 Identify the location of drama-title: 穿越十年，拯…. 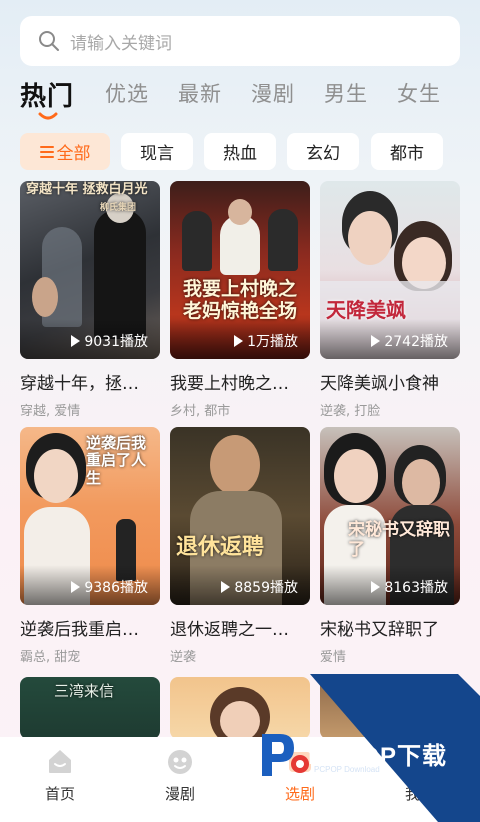
(79, 384).